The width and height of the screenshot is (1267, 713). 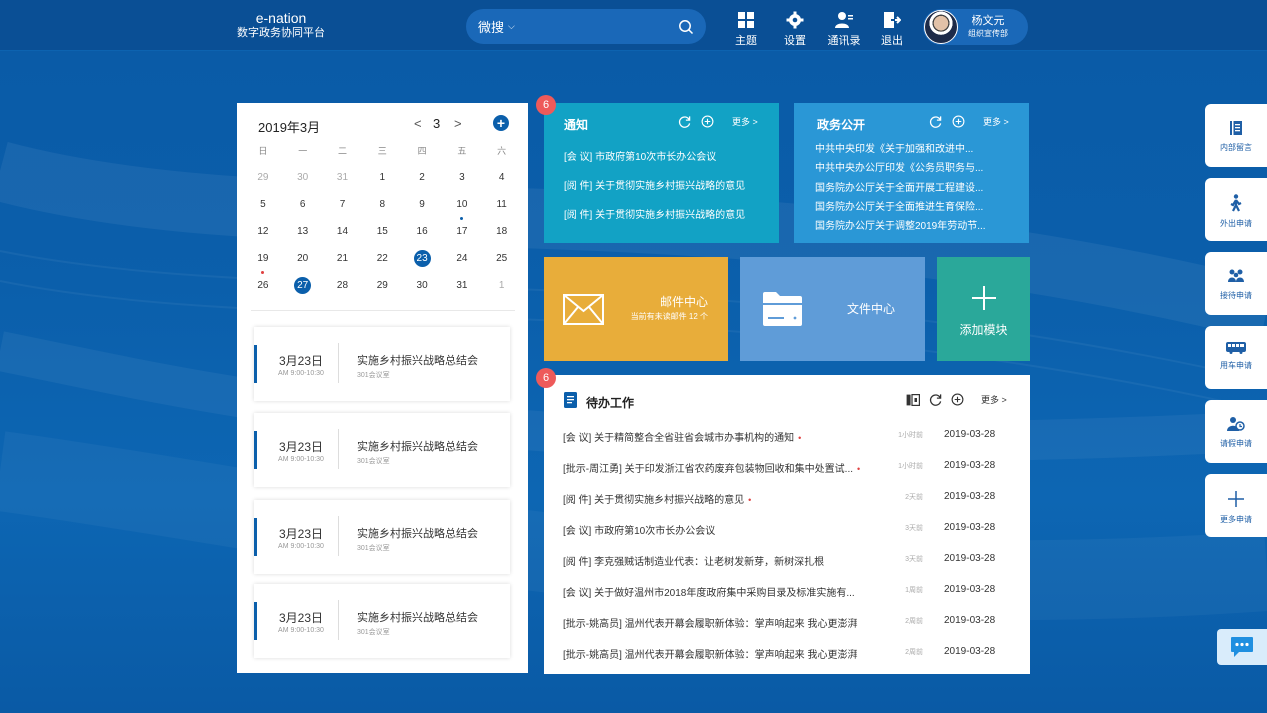 I want to click on sidebar-item-plus: 更多申请, so click(x=1236, y=505).